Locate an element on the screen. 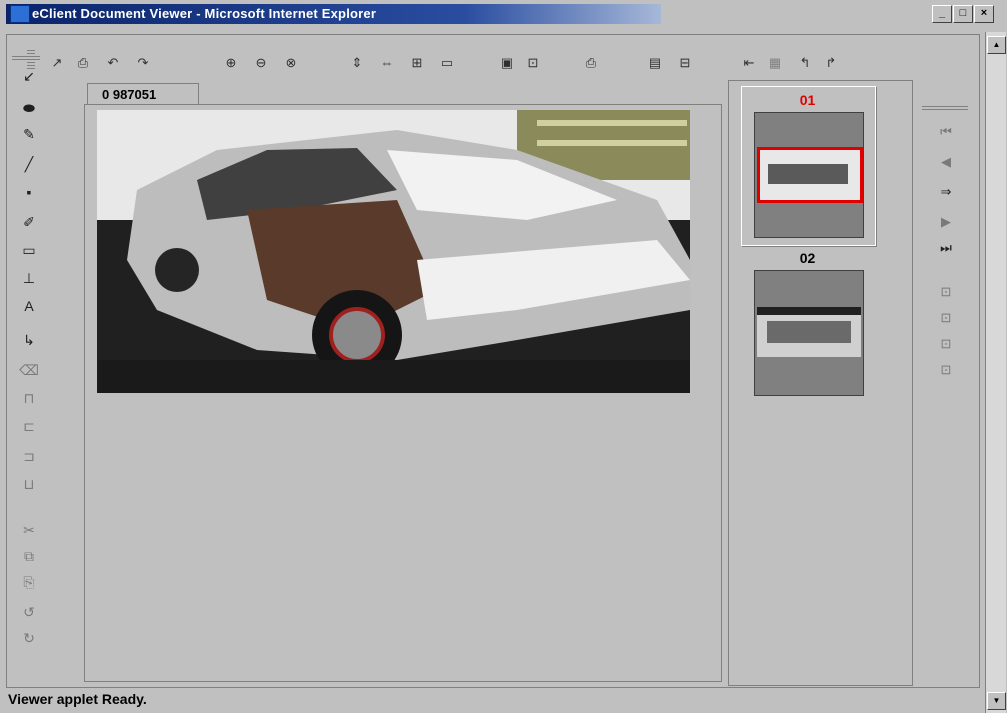 This screenshot has width=1007, height=713. thumbnail-number-01: 01 is located at coordinates (807, 100).